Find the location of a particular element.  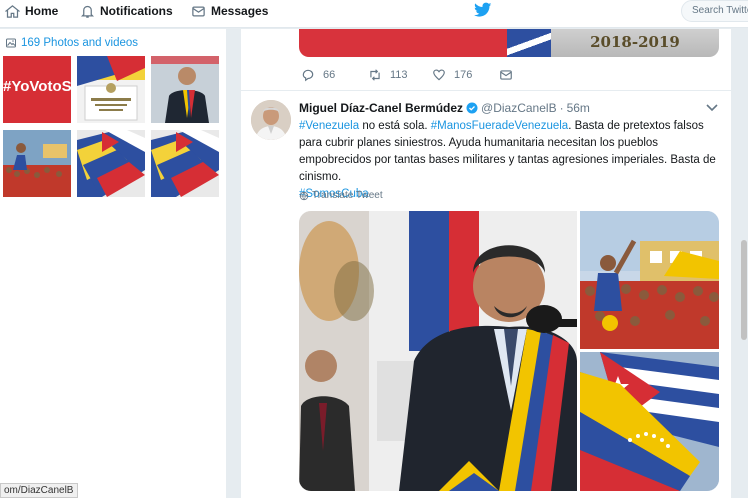

thumbnail-text: #YoVotoSí is located at coordinates (37, 86).